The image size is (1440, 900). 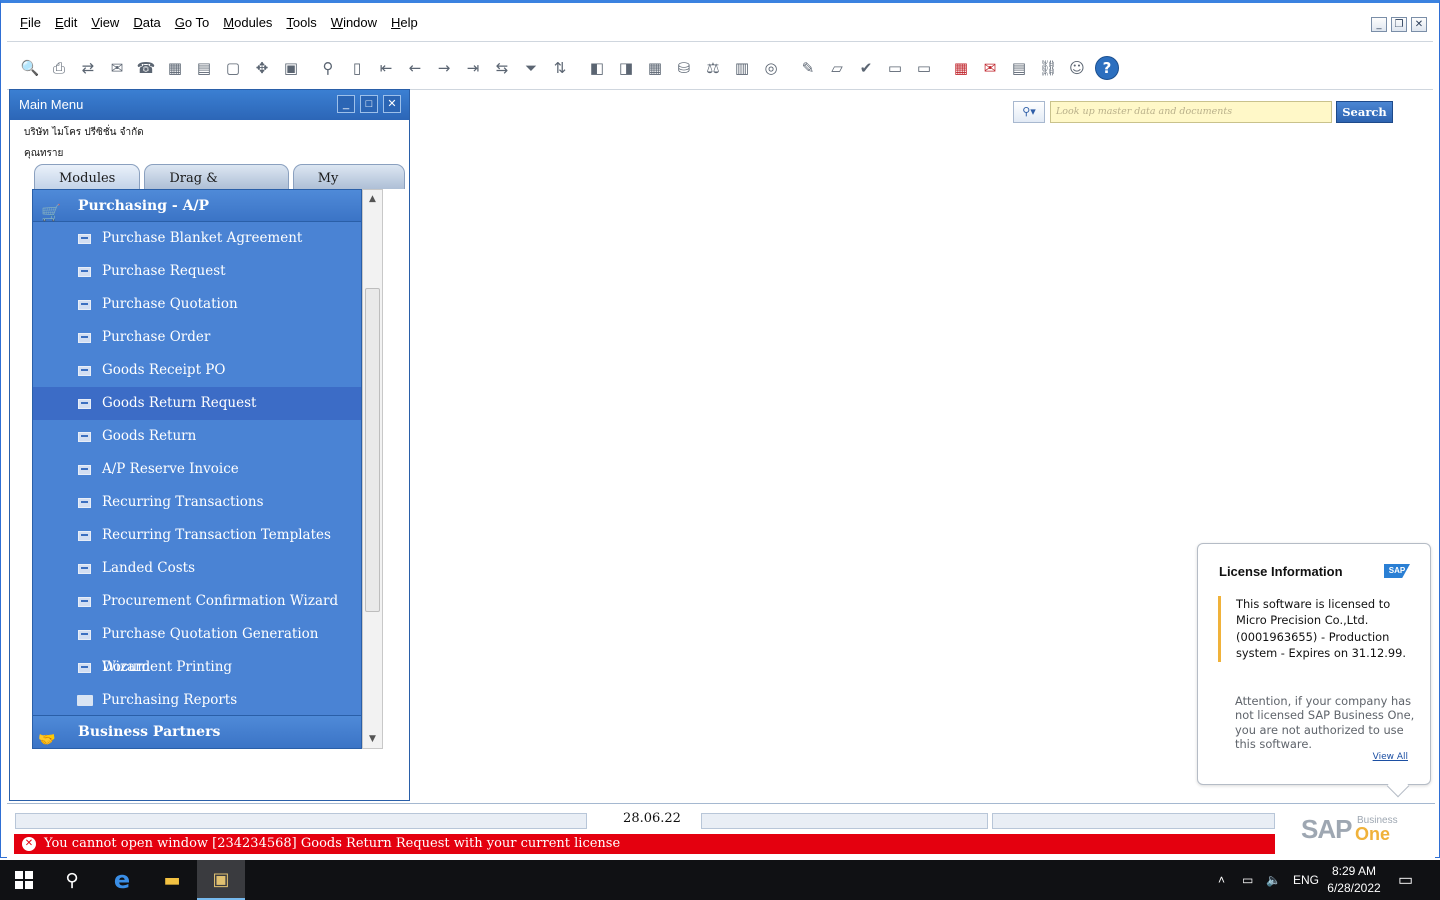 What do you see at coordinates (372, 199) in the screenshot?
I see `scroll-up-icon: ▲` at bounding box center [372, 199].